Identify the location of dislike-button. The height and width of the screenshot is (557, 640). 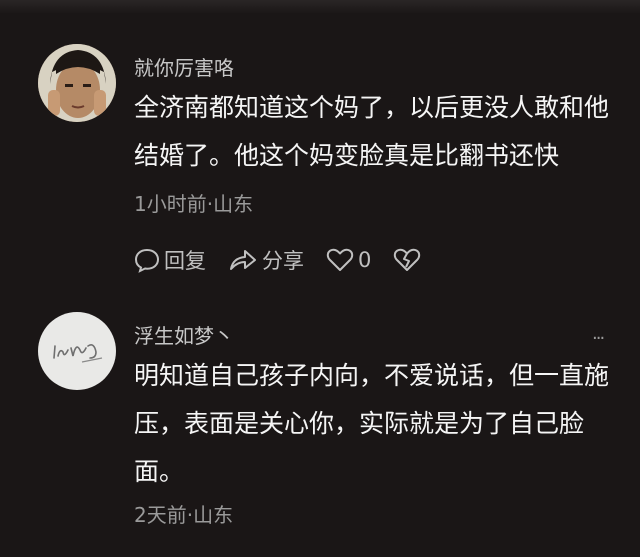
(409, 260).